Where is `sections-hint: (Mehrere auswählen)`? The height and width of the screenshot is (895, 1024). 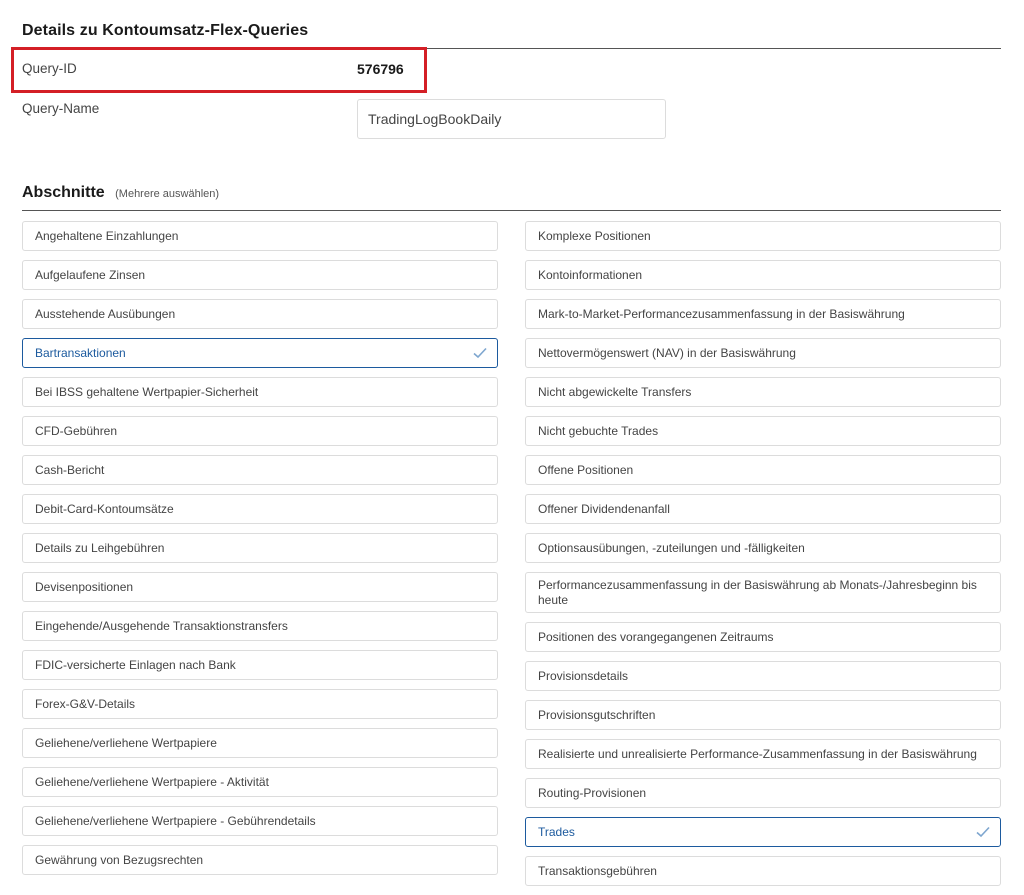
sections-hint: (Mehrere auswählen) is located at coordinates (167, 194).